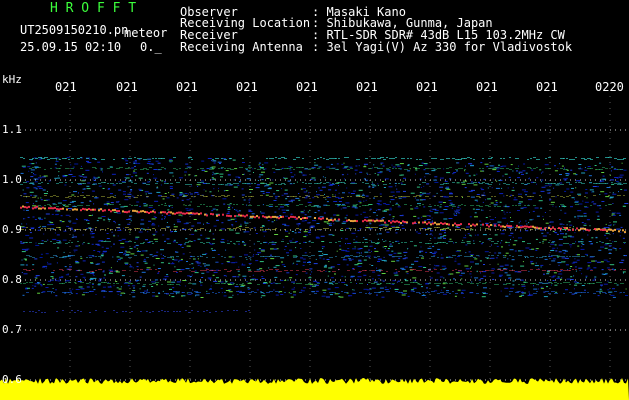 Image resolution: width=629 pixels, height=400 pixels. What do you see at coordinates (12, 279) in the screenshot?
I see `y-tick-label: 0.8` at bounding box center [12, 279].